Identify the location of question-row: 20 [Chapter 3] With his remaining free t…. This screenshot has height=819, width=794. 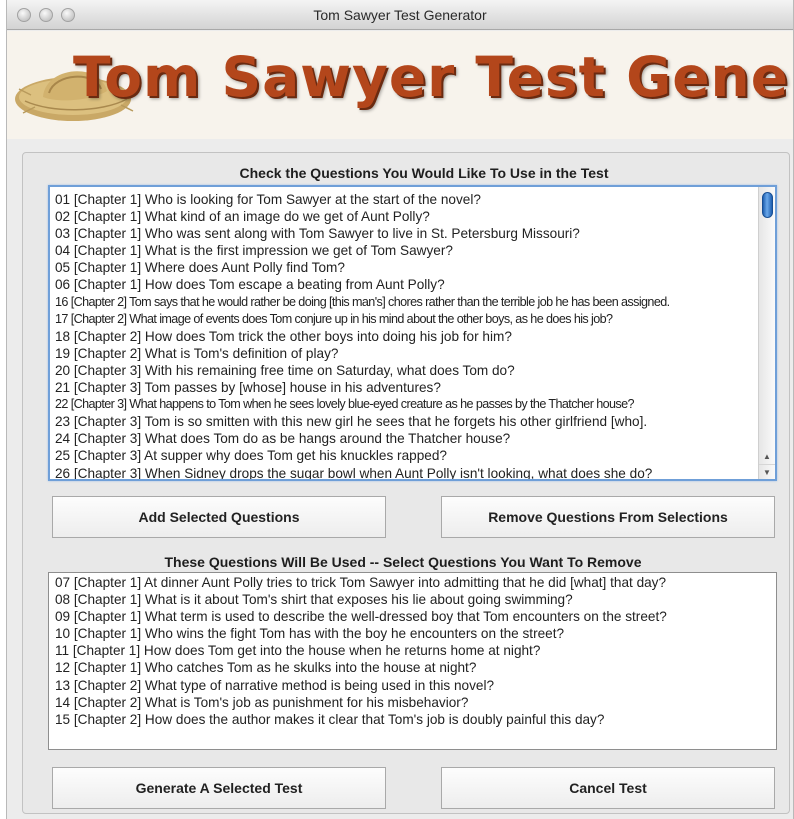
(405, 370).